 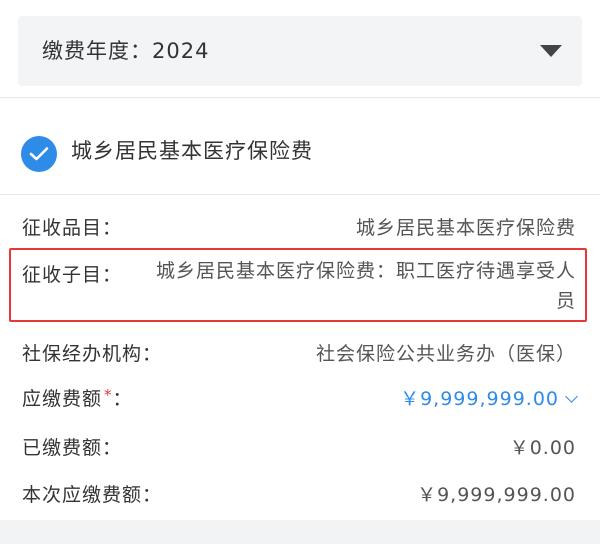 I want to click on amount-due-value: ￥9,999,999.00, so click(x=479, y=399).